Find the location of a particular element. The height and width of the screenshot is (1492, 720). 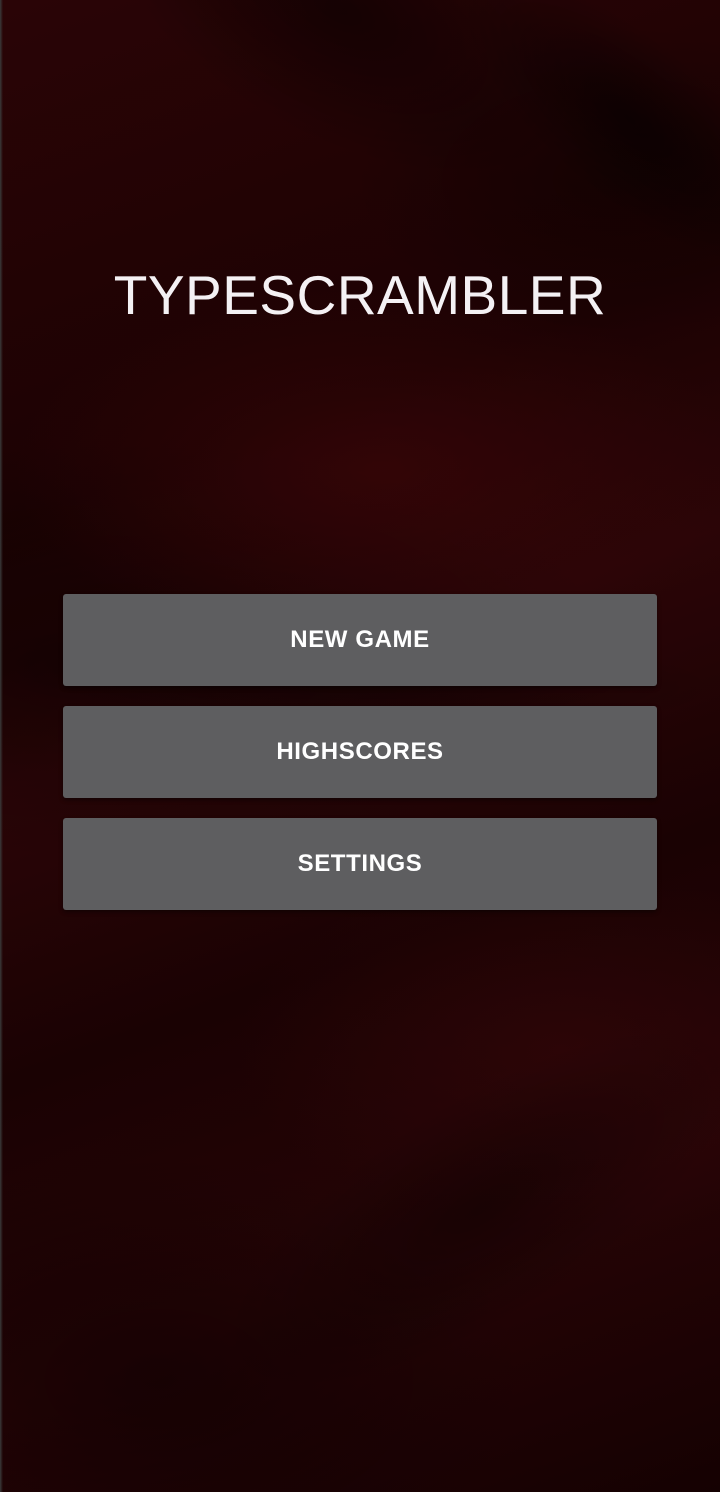

highscores-button: HIGHSCORES is located at coordinates (360, 752).